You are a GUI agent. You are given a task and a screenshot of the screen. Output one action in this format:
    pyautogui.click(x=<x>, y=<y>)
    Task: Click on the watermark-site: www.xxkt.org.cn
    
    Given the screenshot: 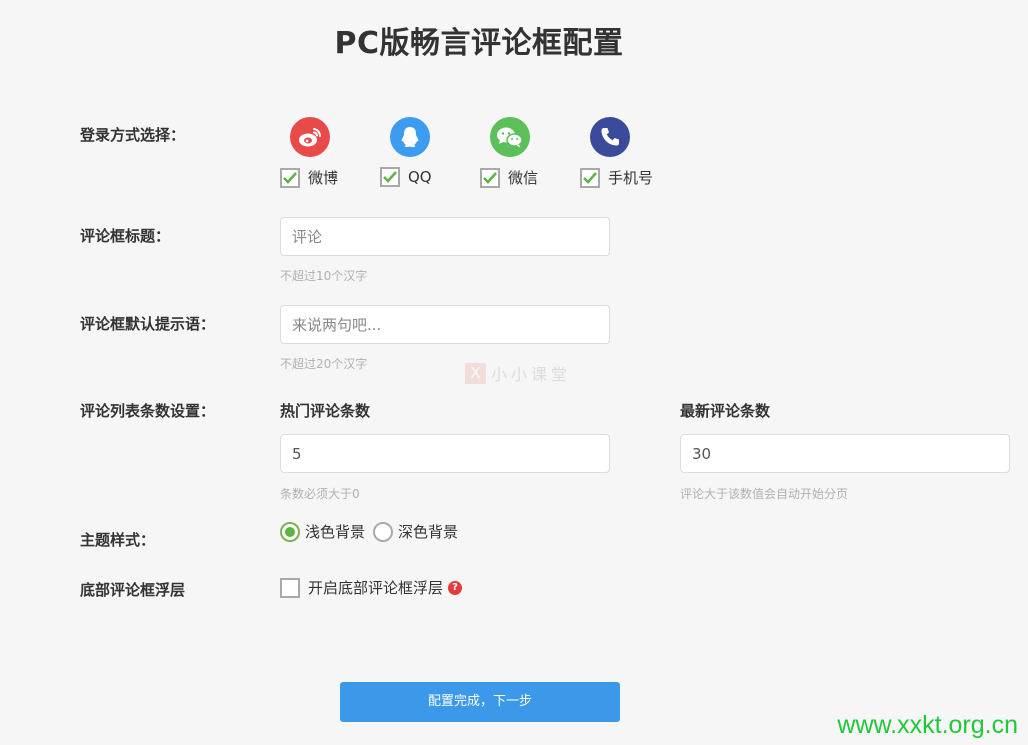 What is the action you would take?
    pyautogui.click(x=927, y=725)
    